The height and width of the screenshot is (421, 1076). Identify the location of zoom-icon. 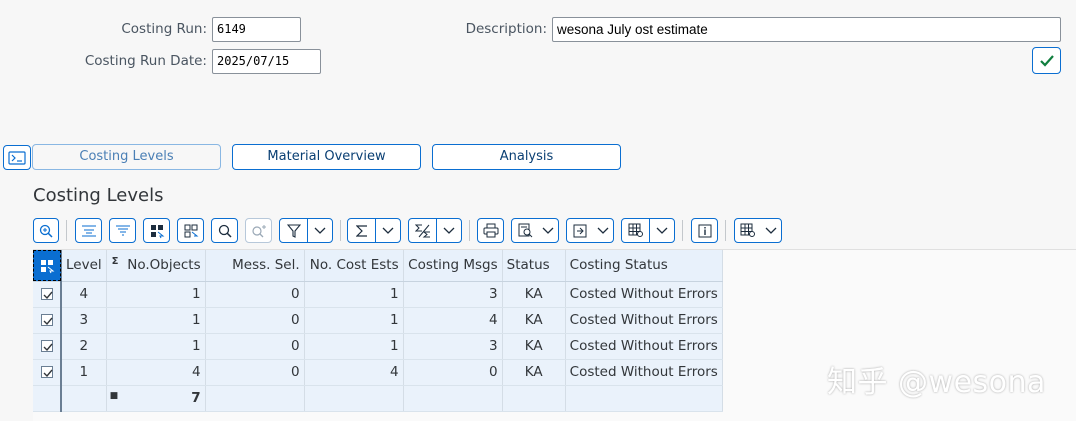
(46, 231).